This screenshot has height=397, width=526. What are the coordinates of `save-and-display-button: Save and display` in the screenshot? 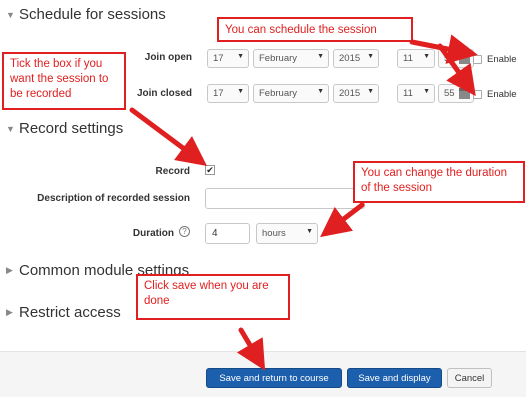 It's located at (394, 378).